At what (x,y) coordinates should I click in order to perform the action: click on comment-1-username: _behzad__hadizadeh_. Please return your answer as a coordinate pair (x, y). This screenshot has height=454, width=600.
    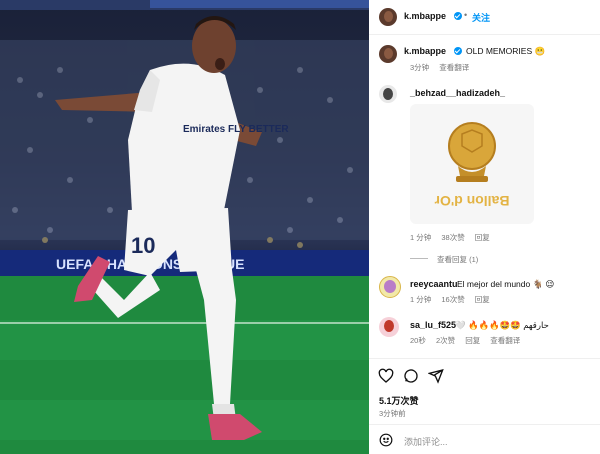
    Looking at the image, I should click on (457, 93).